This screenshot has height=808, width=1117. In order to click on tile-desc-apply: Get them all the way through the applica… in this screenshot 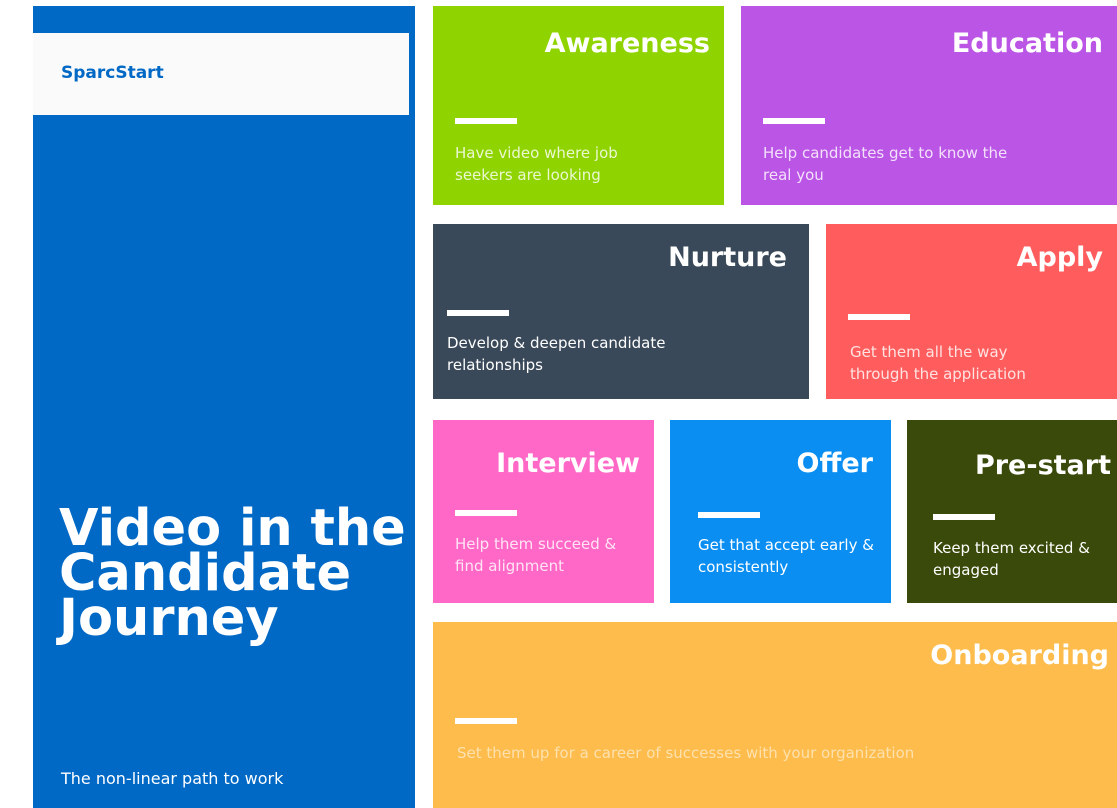, I will do `click(938, 363)`.